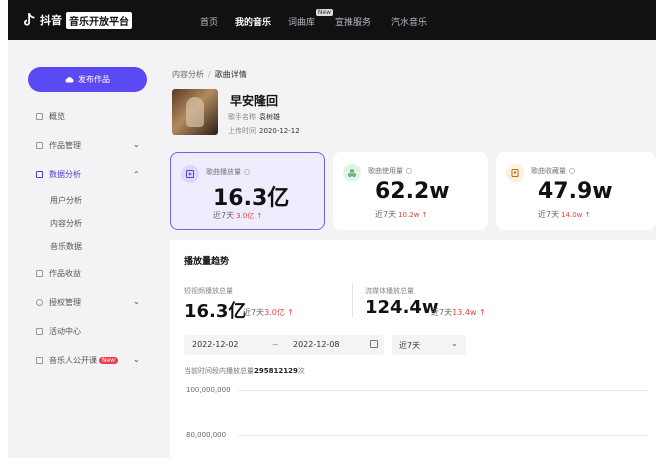 The width and height of the screenshot is (672, 470). I want to click on period-total-plays: 当前时间段内播放总量295812129次, so click(244, 371).